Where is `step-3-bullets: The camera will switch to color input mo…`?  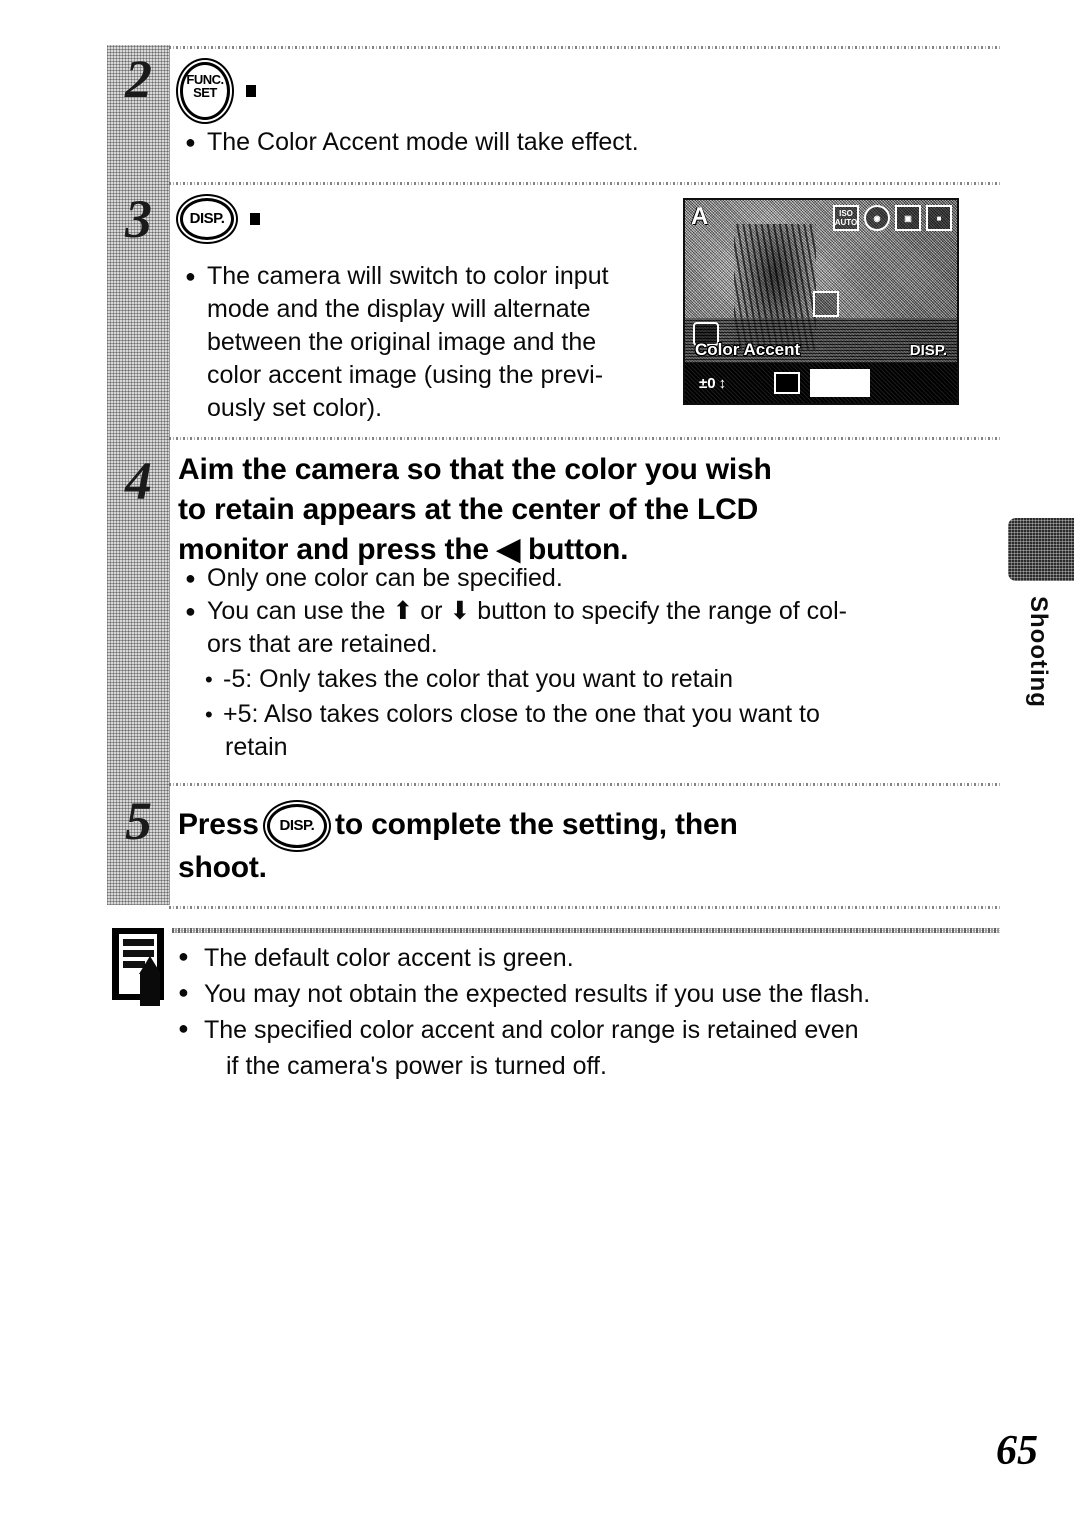
step-3-bullets: The camera will switch to color input mo… is located at coordinates (425, 342).